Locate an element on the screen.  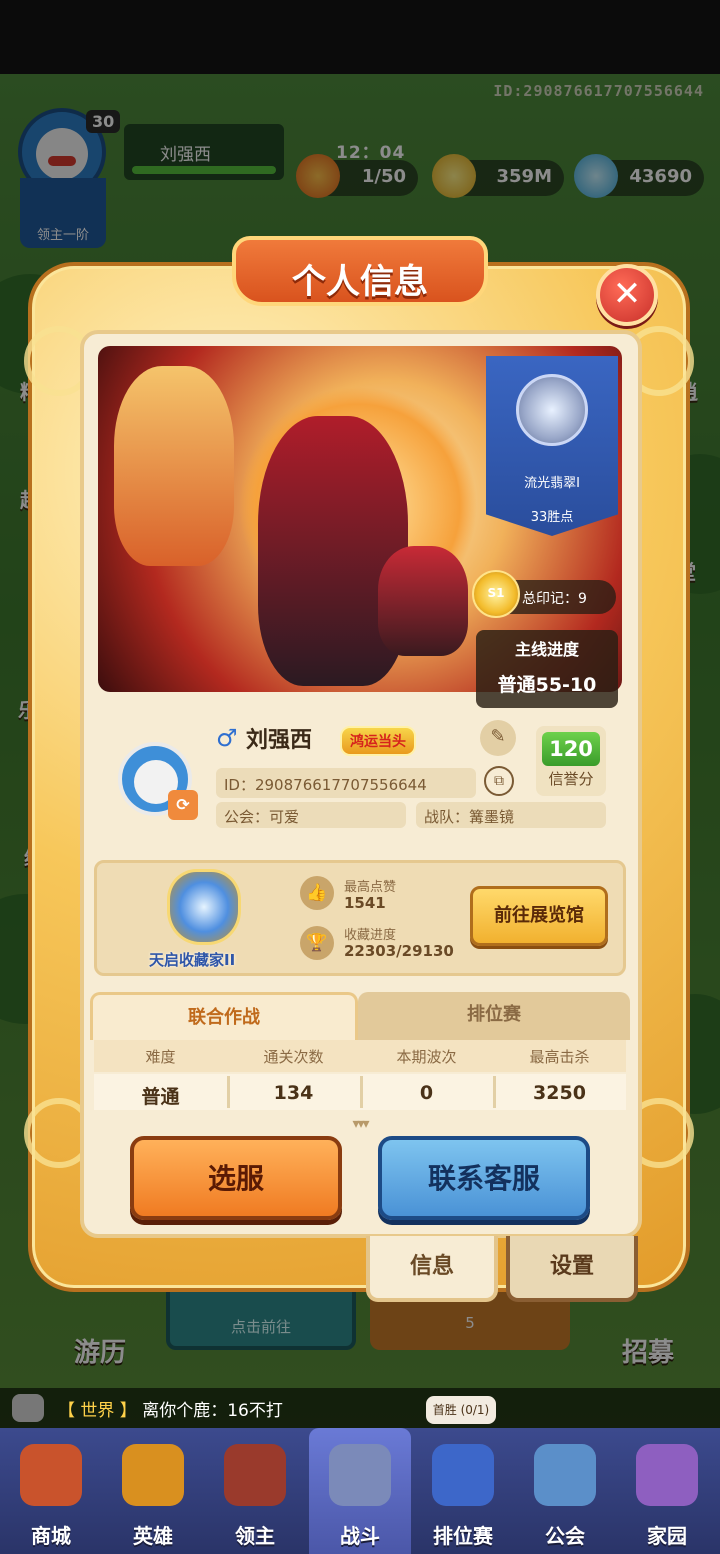
nav-label: 家园 is located at coordinates (667, 1536).